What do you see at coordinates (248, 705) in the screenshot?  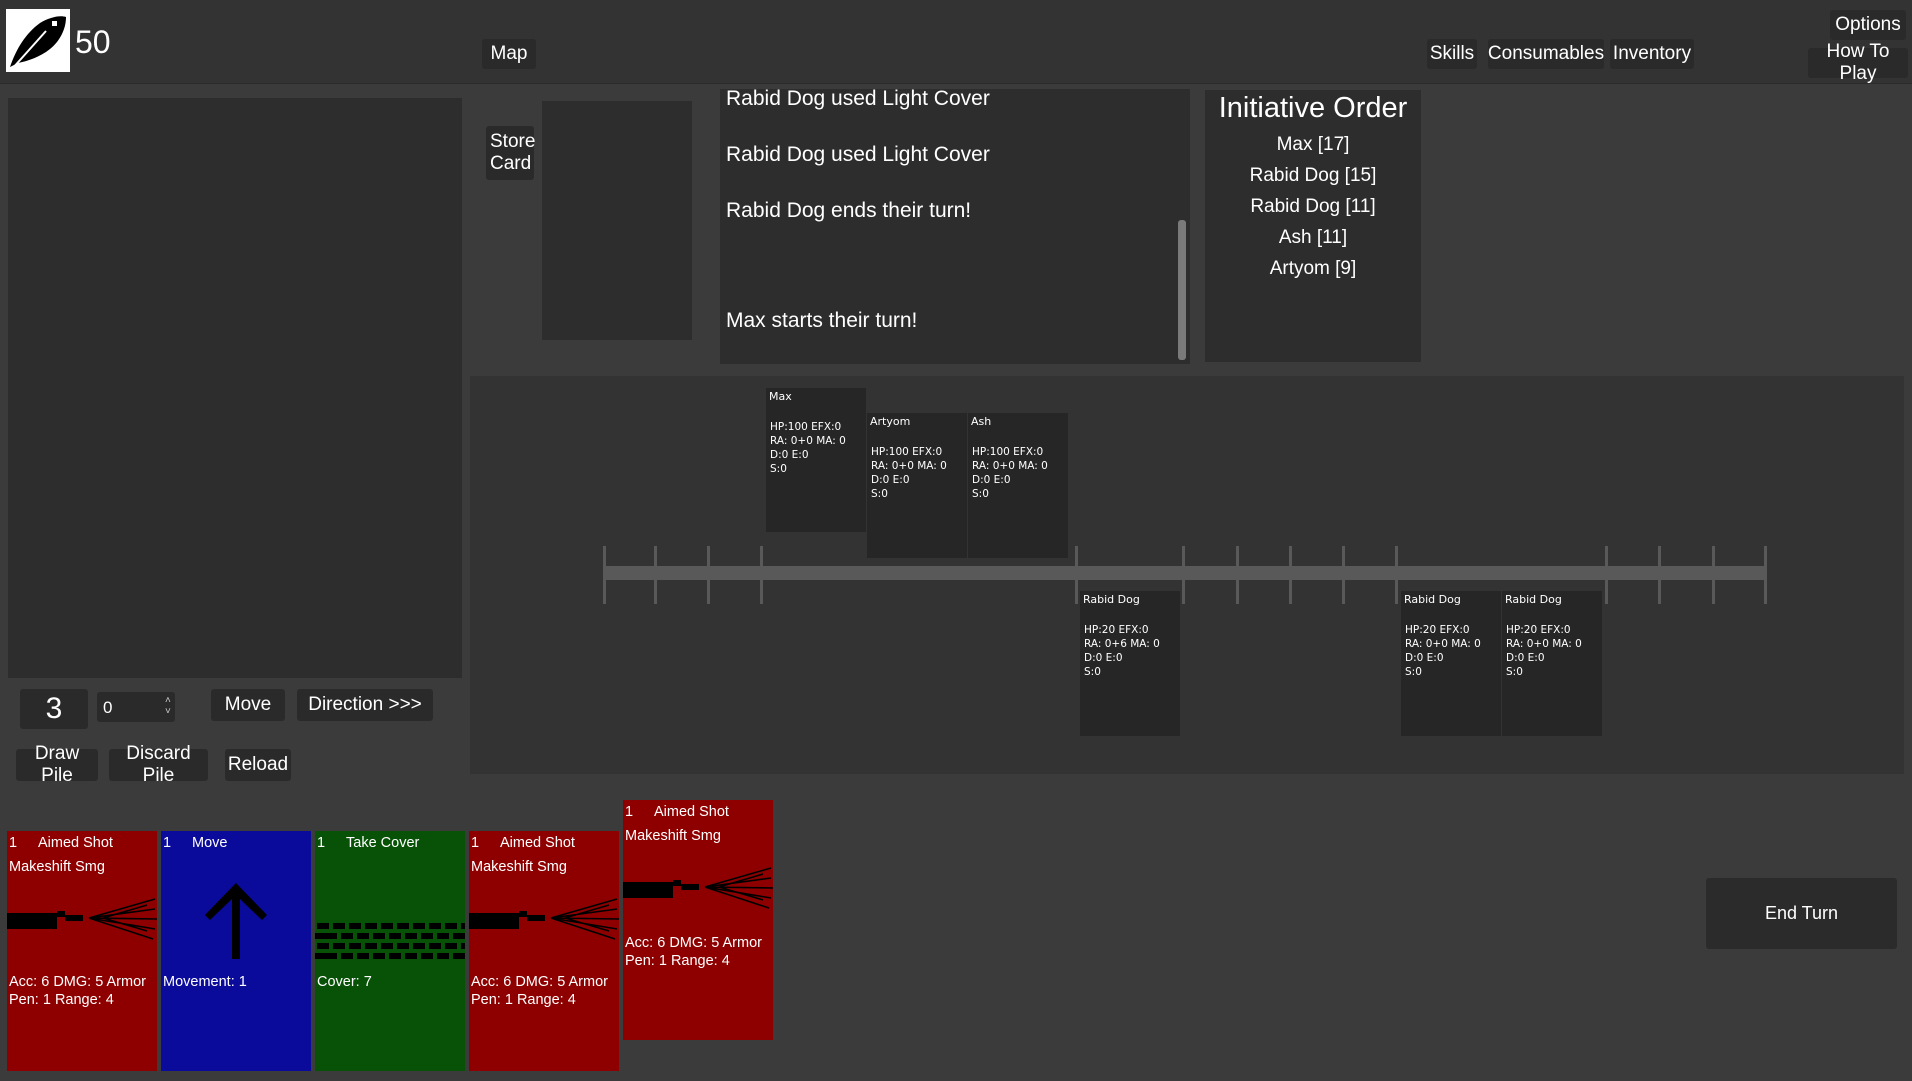 I see `move-button: Move` at bounding box center [248, 705].